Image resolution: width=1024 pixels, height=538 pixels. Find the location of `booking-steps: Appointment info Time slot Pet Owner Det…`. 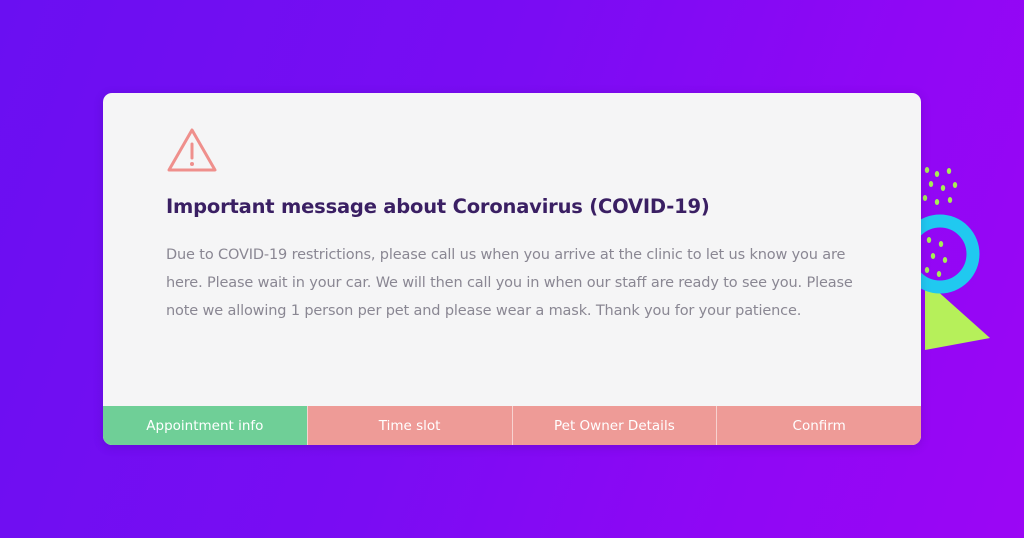

booking-steps: Appointment info Time slot Pet Owner Det… is located at coordinates (512, 425).